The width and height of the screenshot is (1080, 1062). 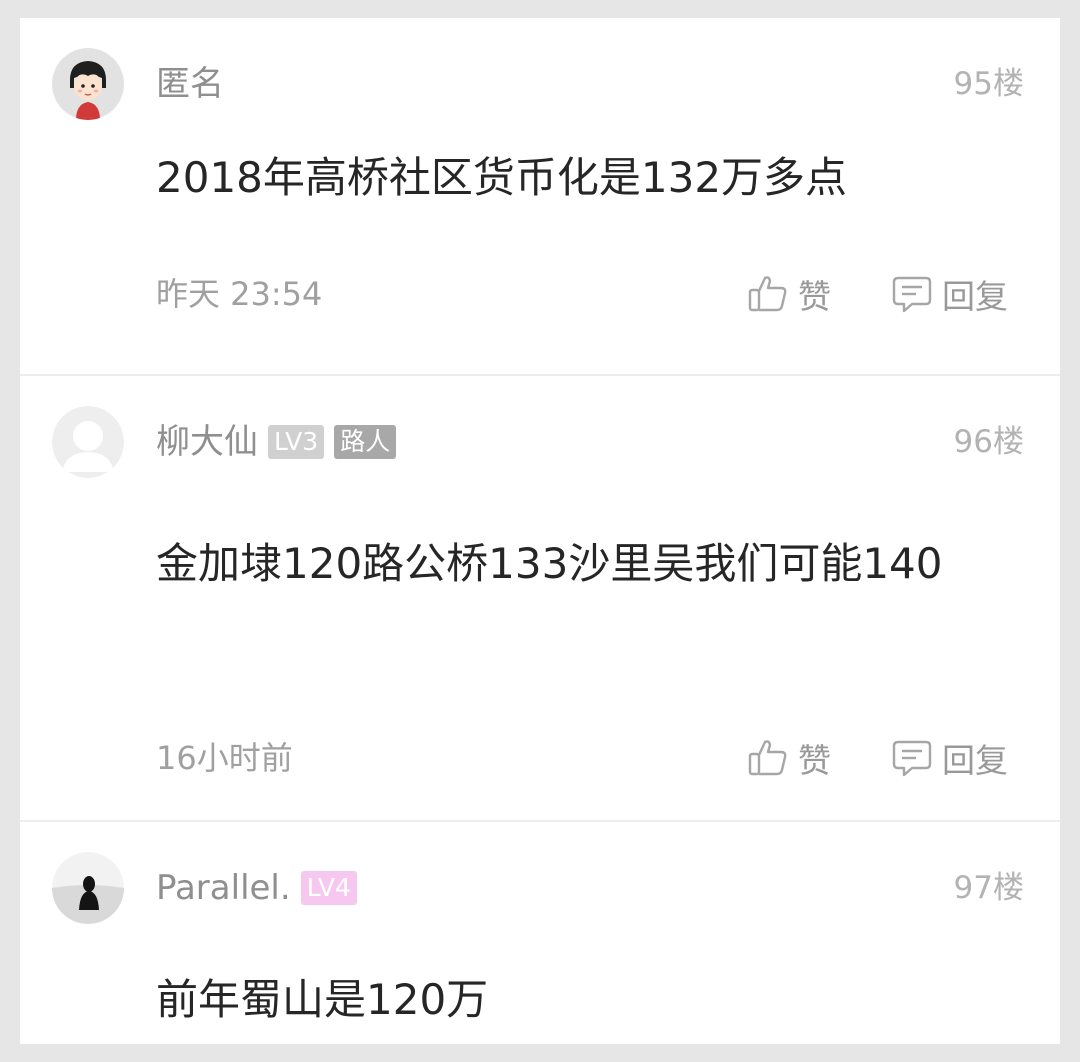 I want to click on username: 匿名, so click(x=190, y=84).